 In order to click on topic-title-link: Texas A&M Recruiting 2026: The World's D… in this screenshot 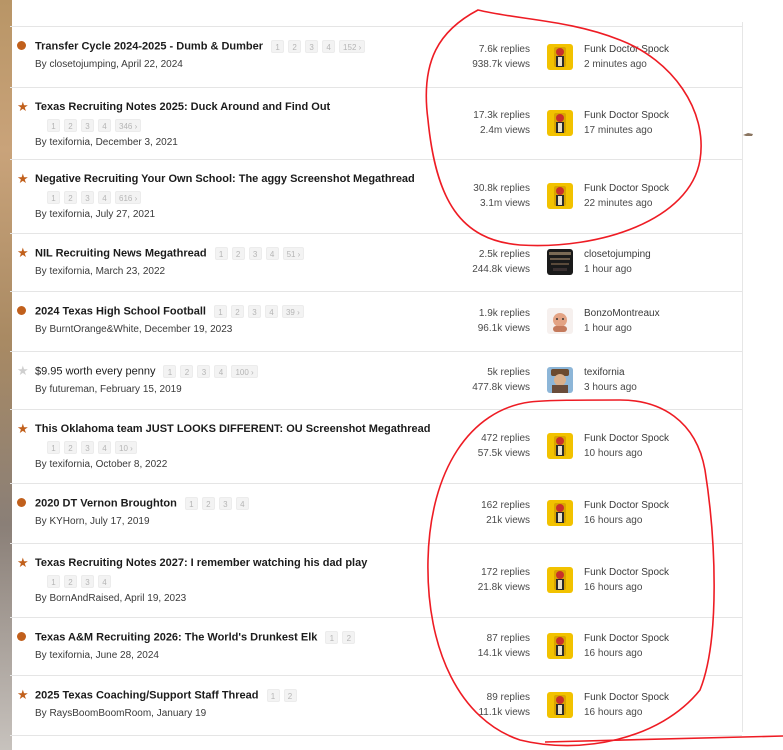, I will do `click(197, 637)`.